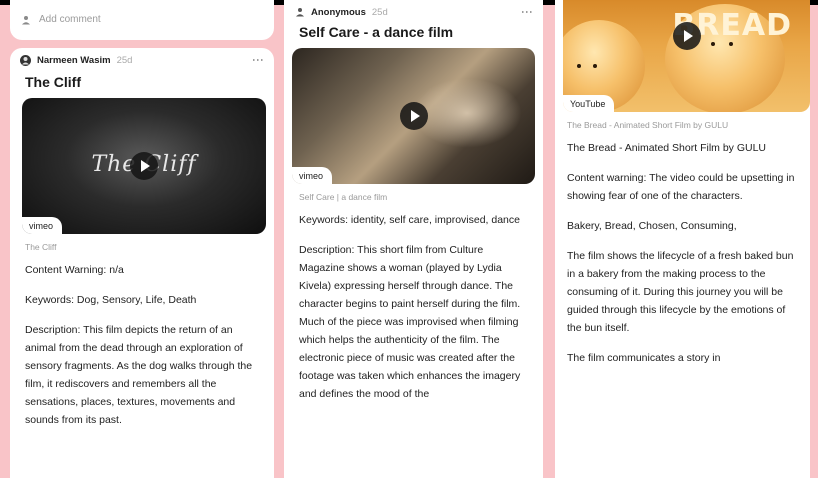  What do you see at coordinates (142, 247) in the screenshot?
I see `video-caption: The Cliff` at bounding box center [142, 247].